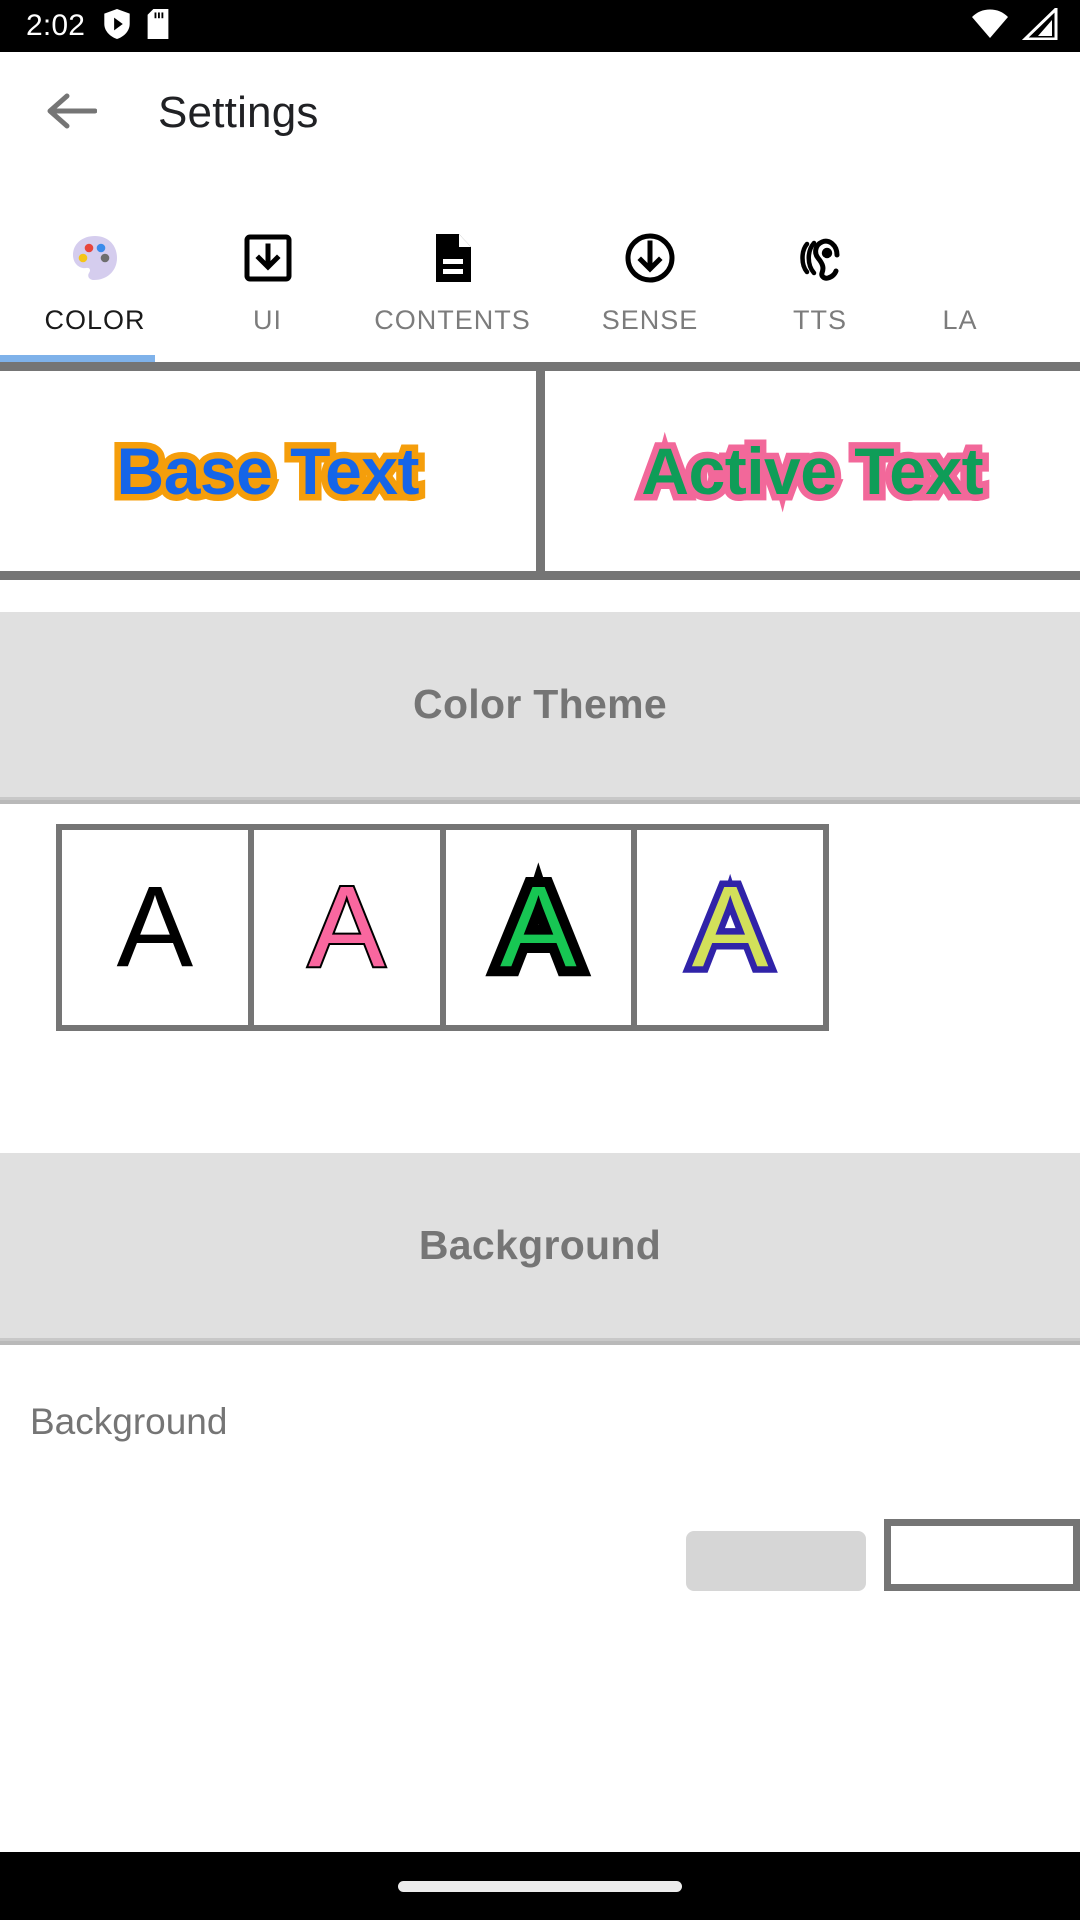 The width and height of the screenshot is (1080, 1920). I want to click on sd-card-icon, so click(158, 26).